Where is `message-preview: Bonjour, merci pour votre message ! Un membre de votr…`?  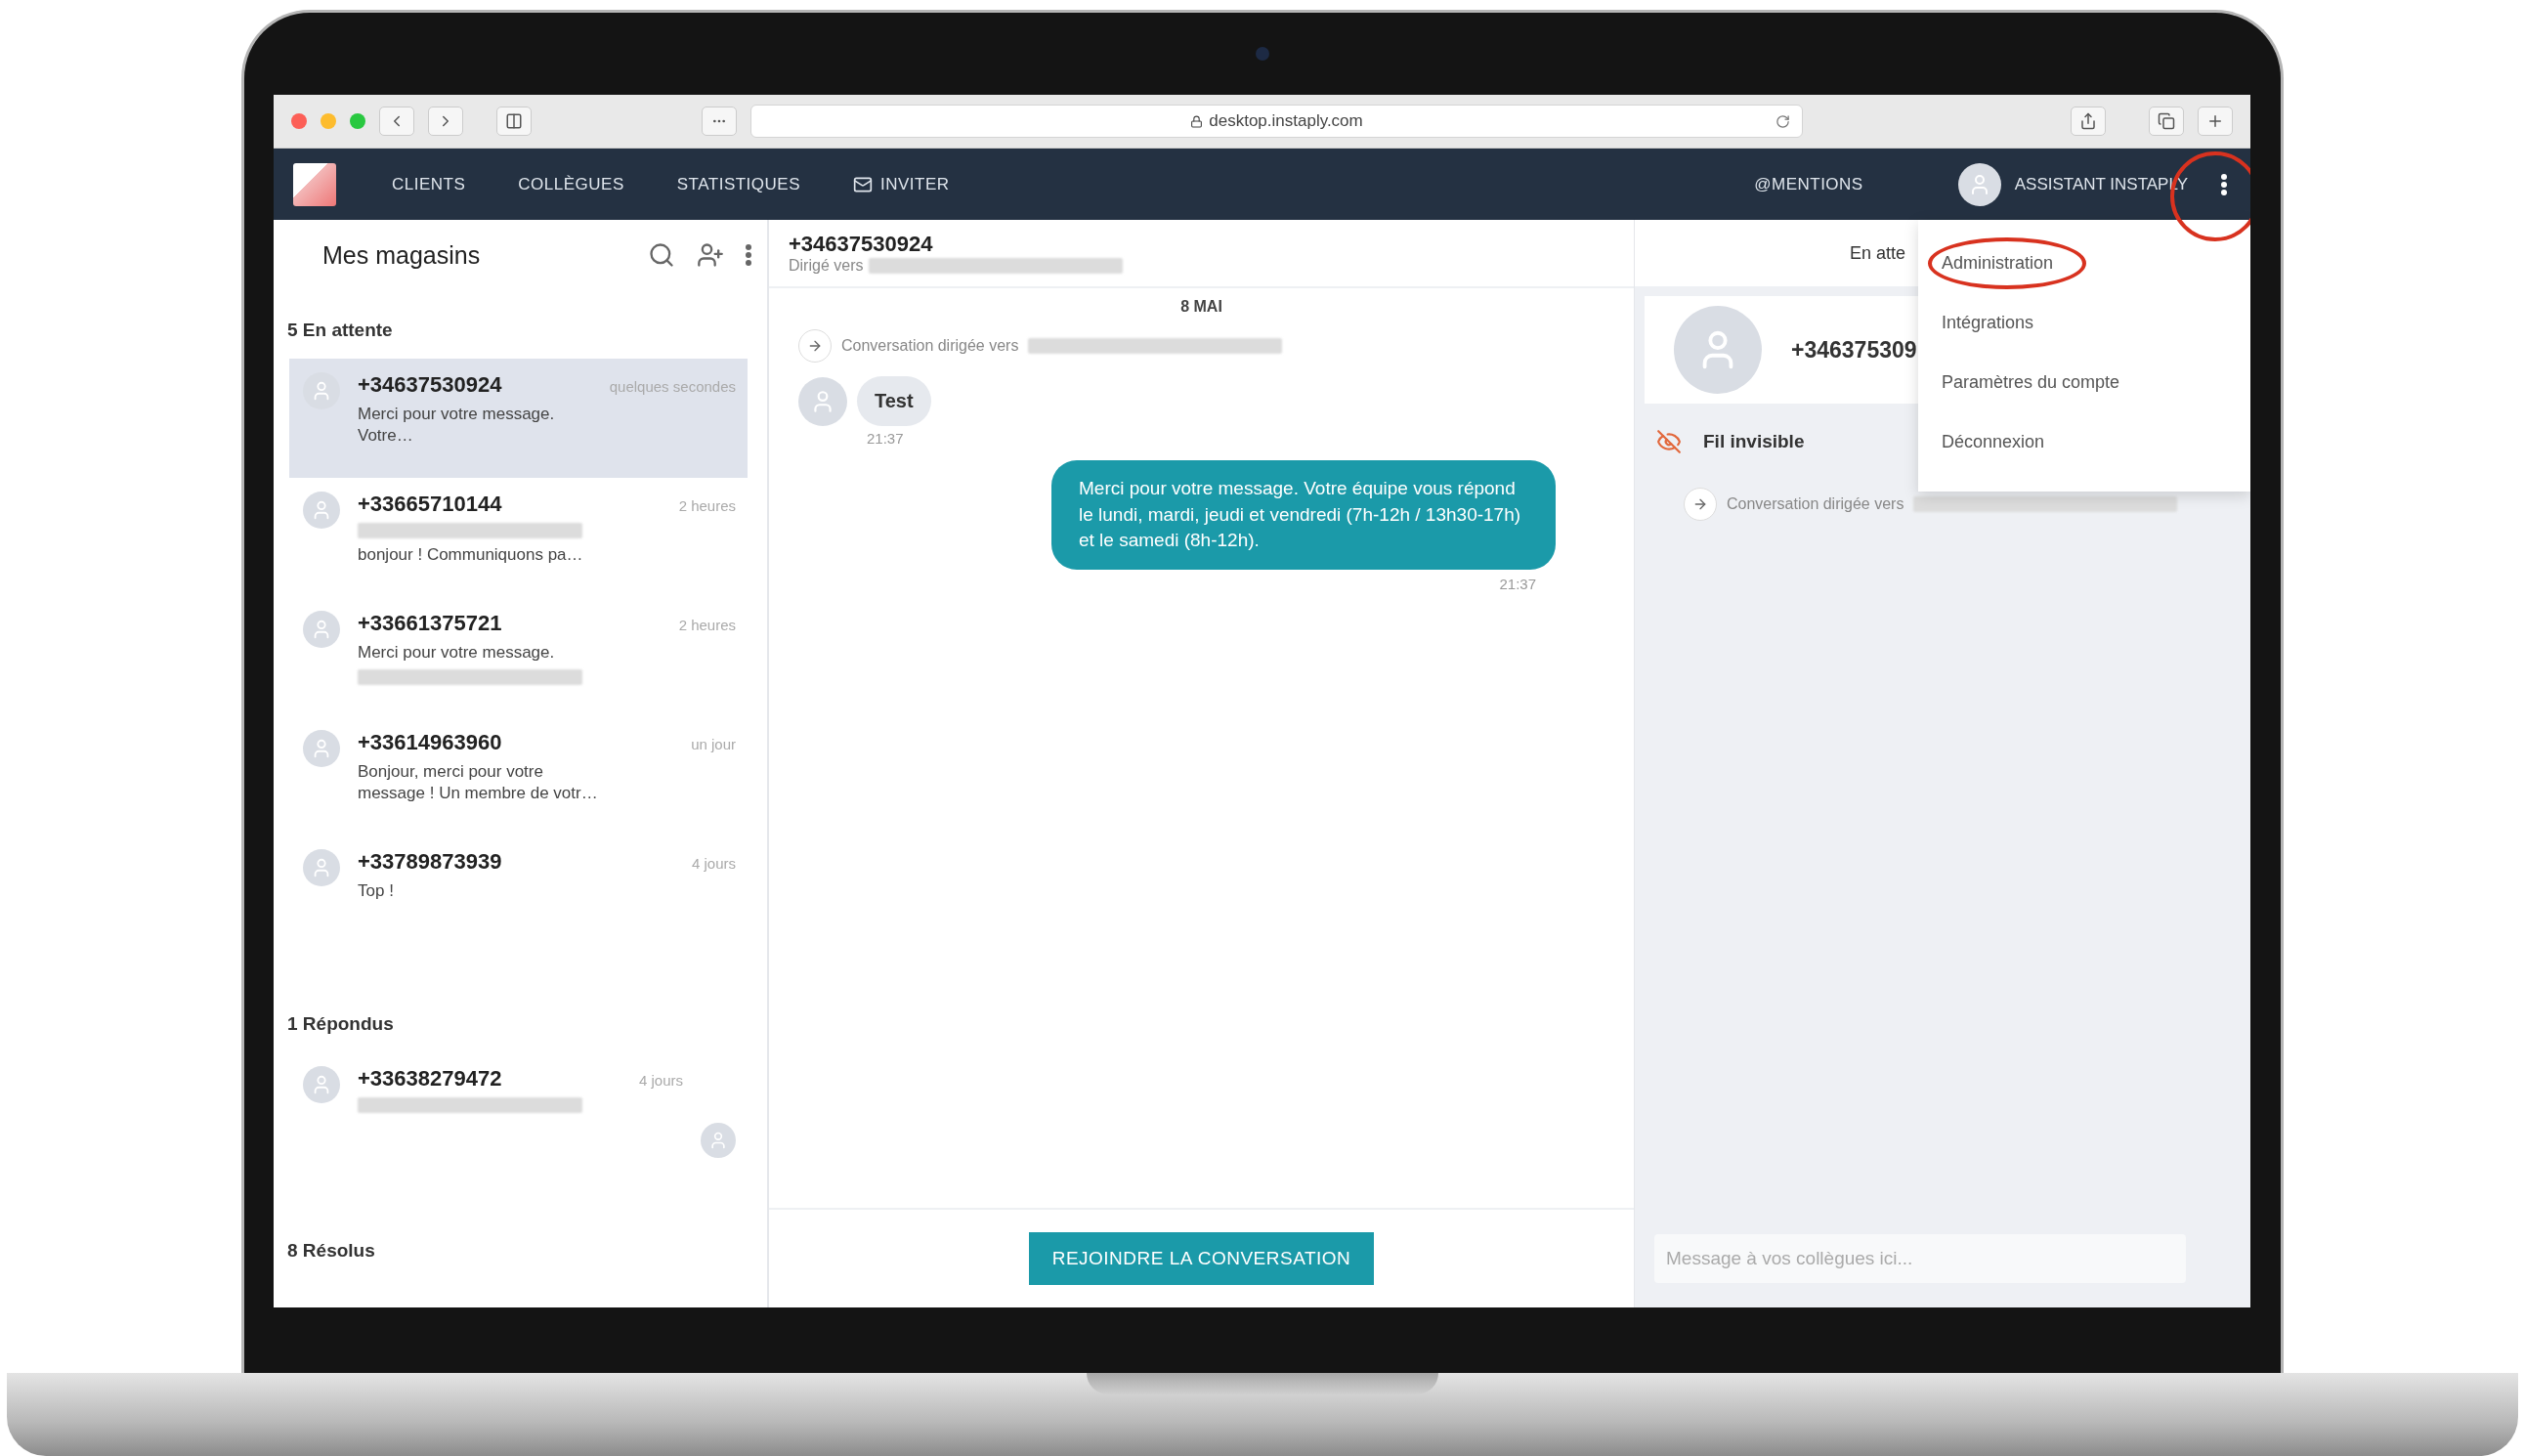 message-preview: Bonjour, merci pour votre message ! Un membre de votr… is located at coordinates (478, 783).